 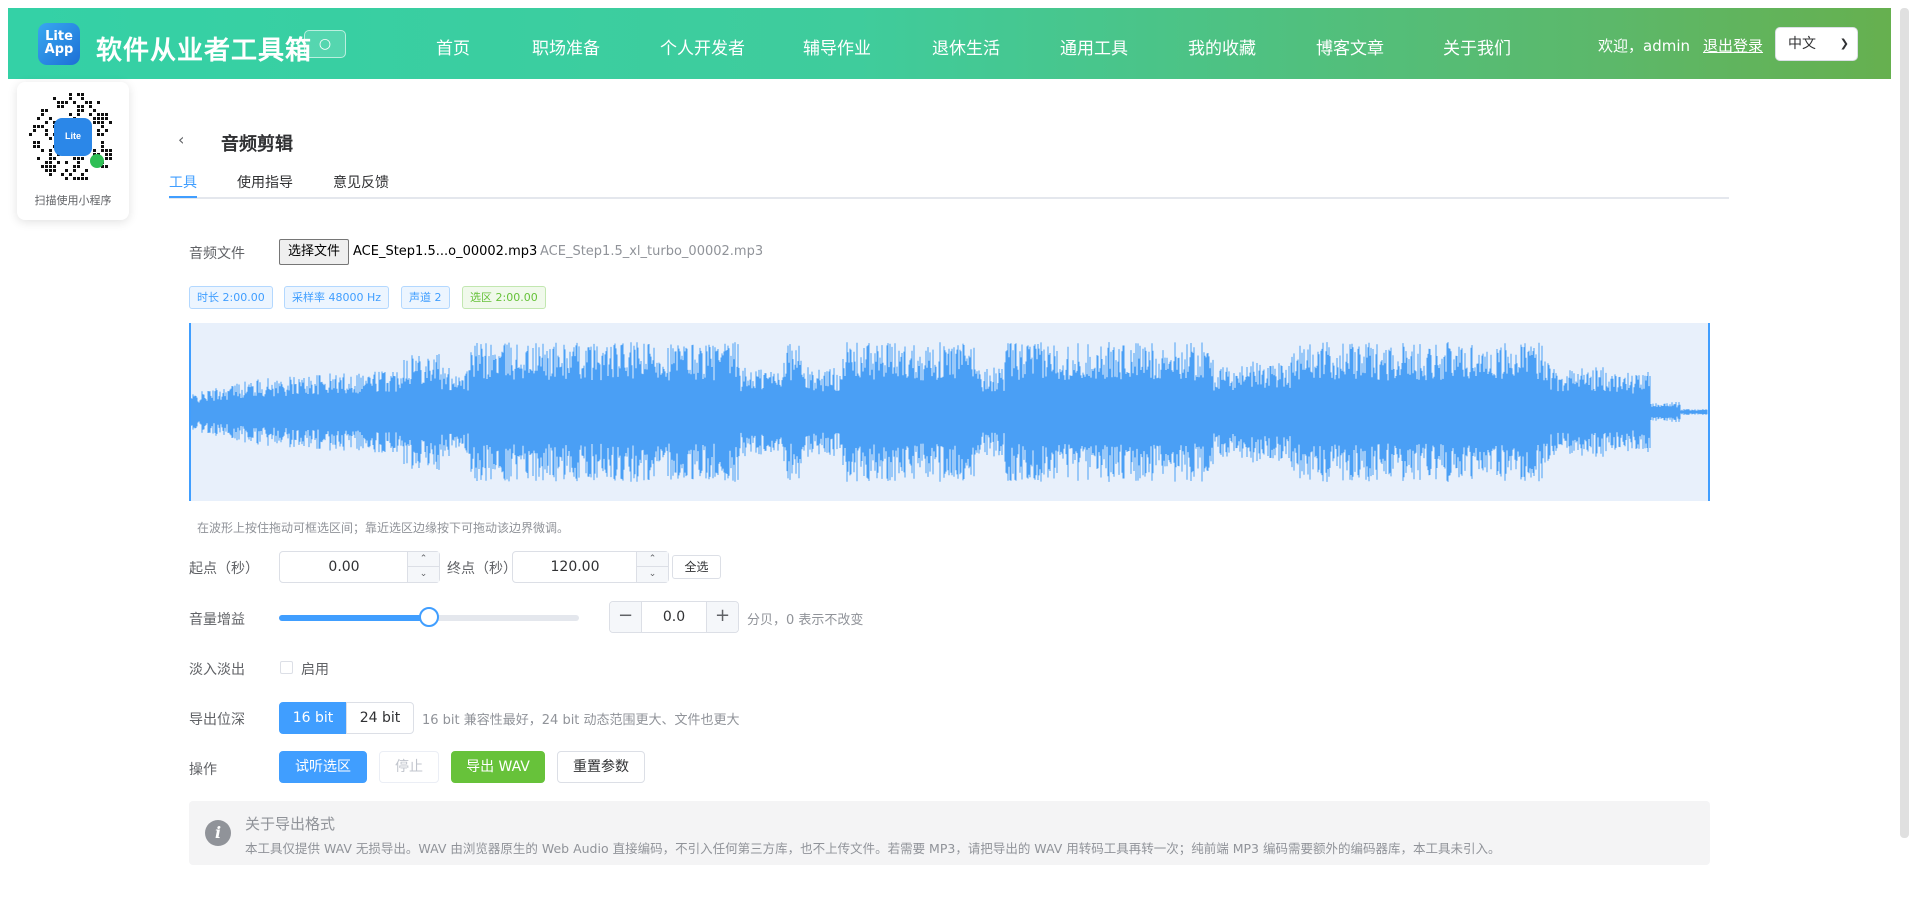 I want to click on start-label: 起点（秒）, so click(x=224, y=569).